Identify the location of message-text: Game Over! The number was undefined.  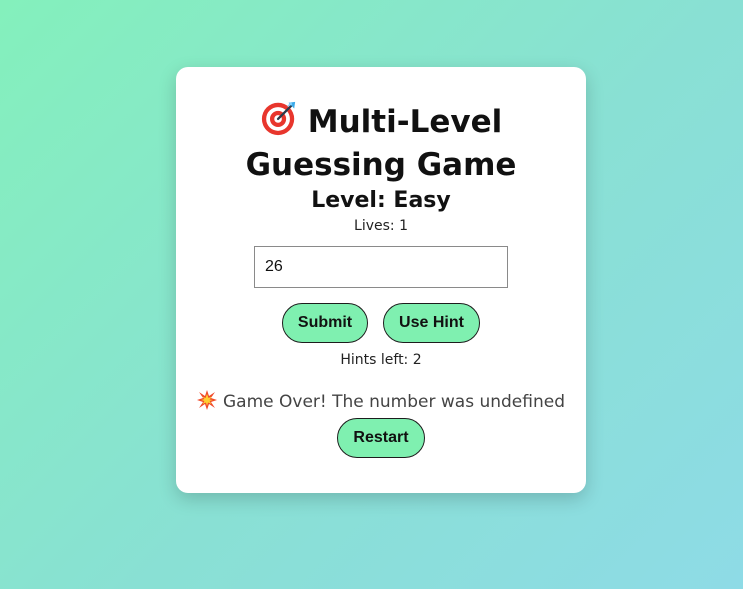
(393, 402).